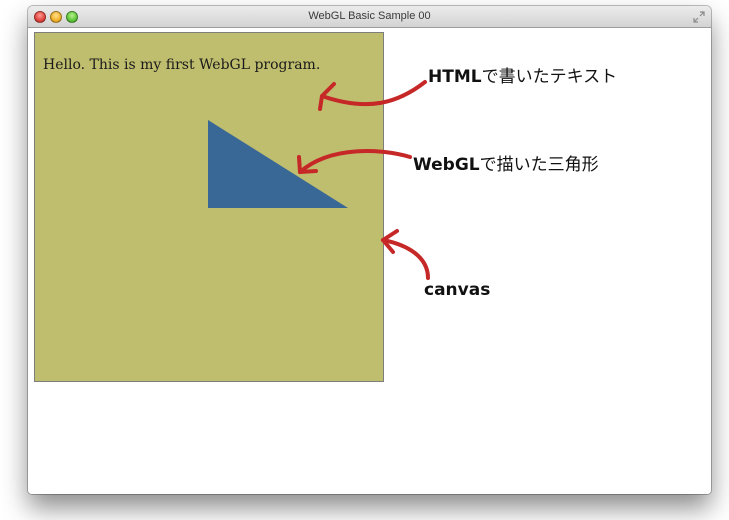  I want to click on annotation-html-text-rest: で書いたテキスト, so click(549, 77).